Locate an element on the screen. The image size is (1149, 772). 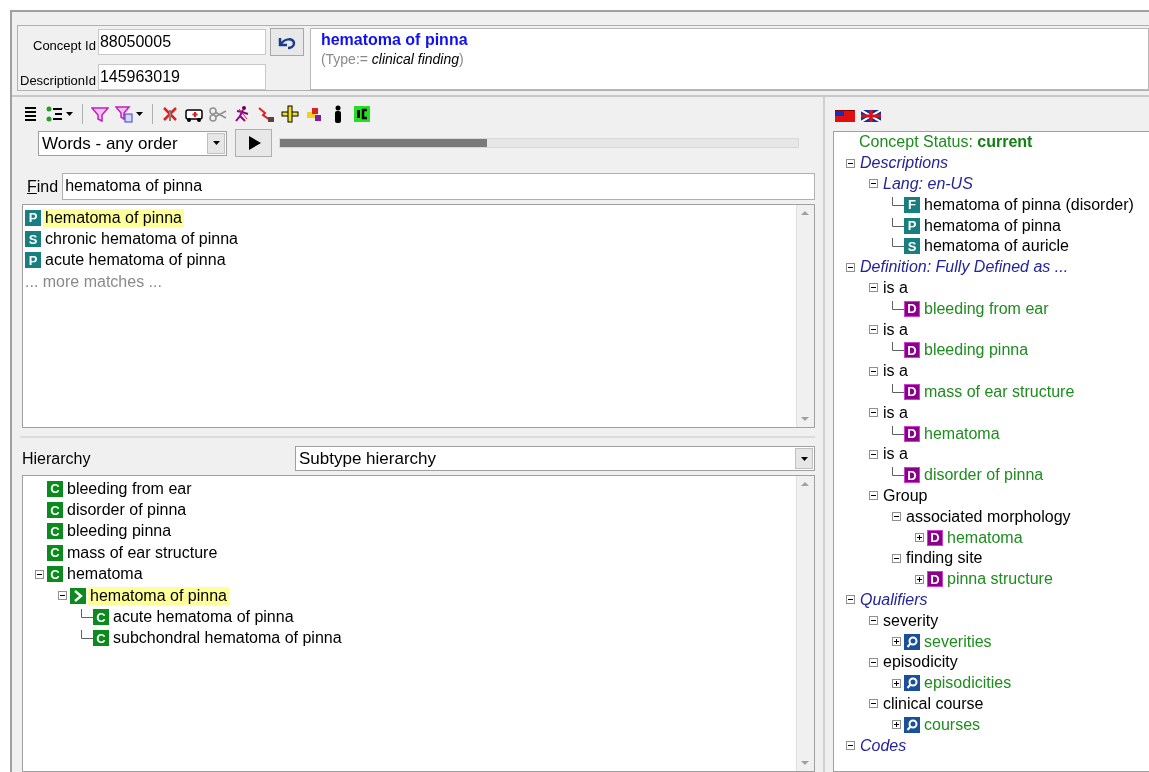
section-heading: Qualifiers is located at coordinates (894, 599).